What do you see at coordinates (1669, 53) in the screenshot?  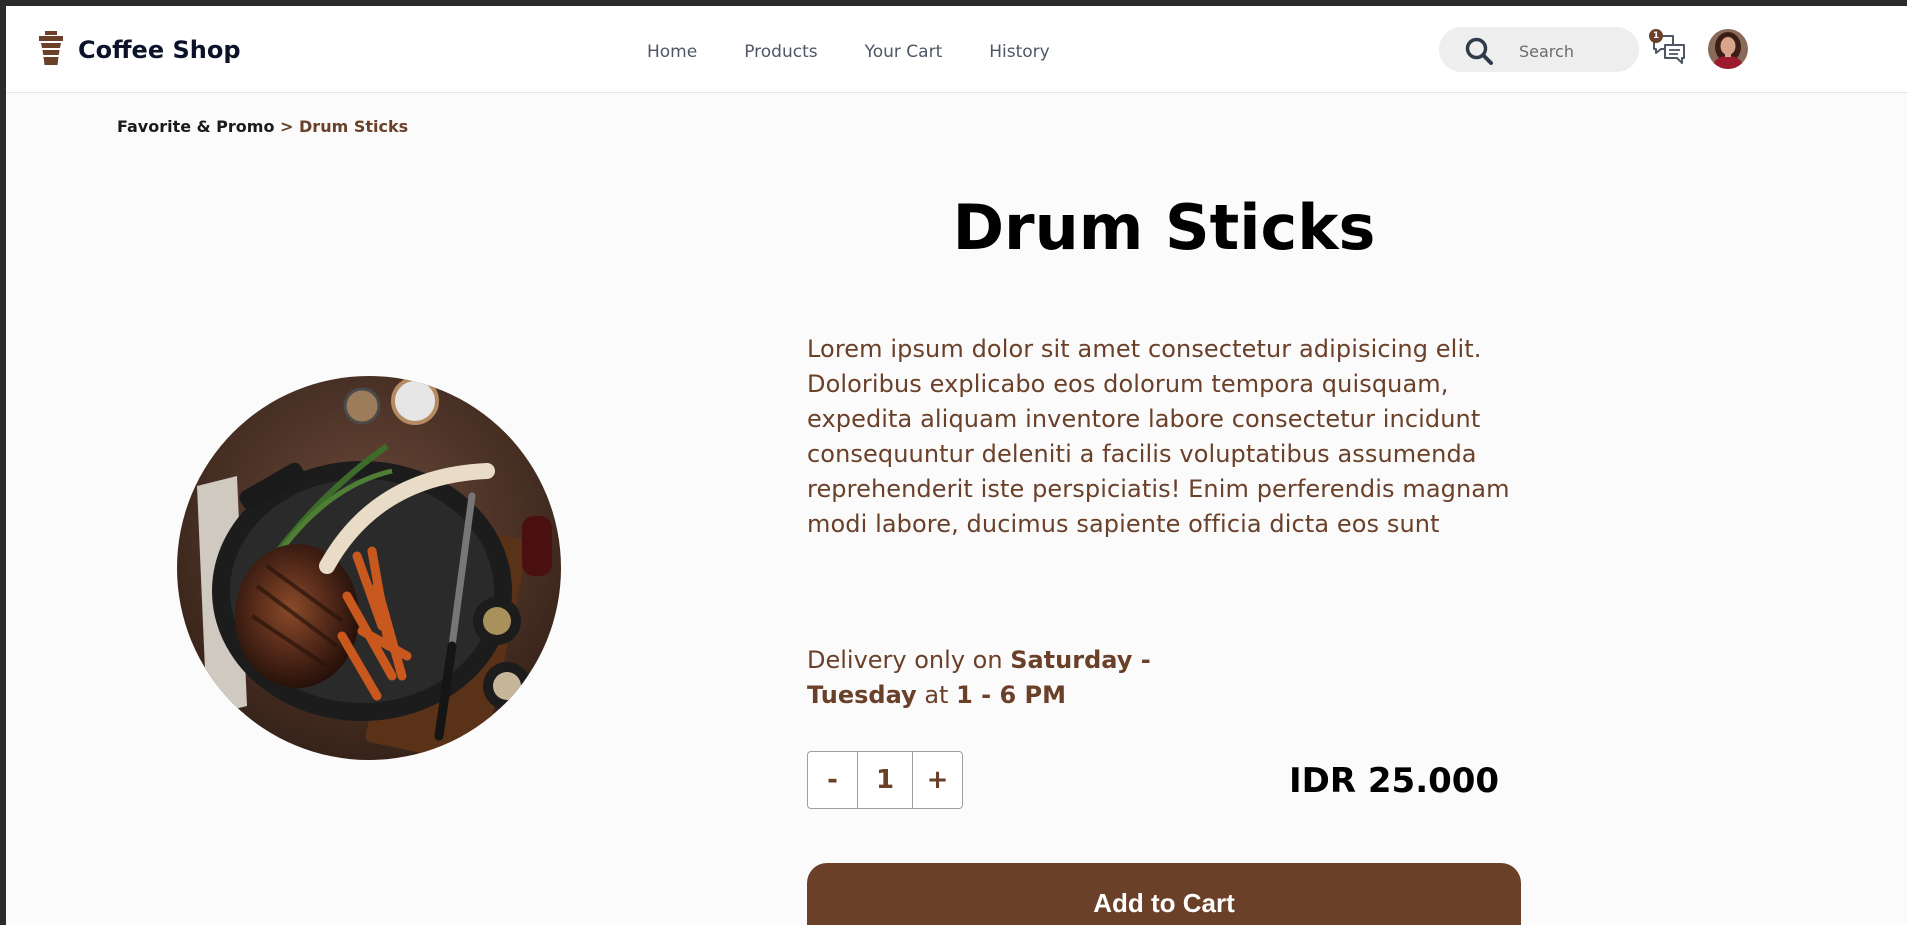 I see `chat-icon` at bounding box center [1669, 53].